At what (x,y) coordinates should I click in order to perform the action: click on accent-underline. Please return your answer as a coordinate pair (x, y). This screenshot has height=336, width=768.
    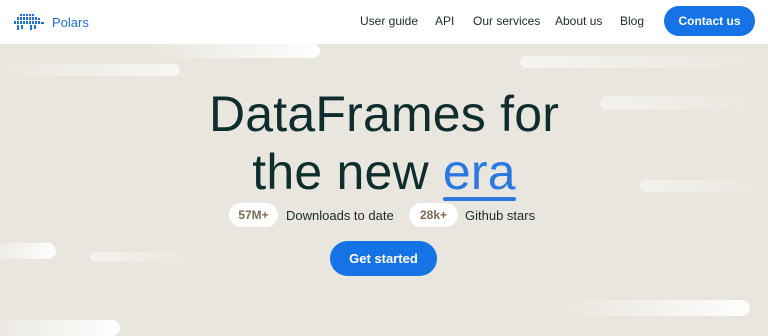
    Looking at the image, I should click on (479, 199).